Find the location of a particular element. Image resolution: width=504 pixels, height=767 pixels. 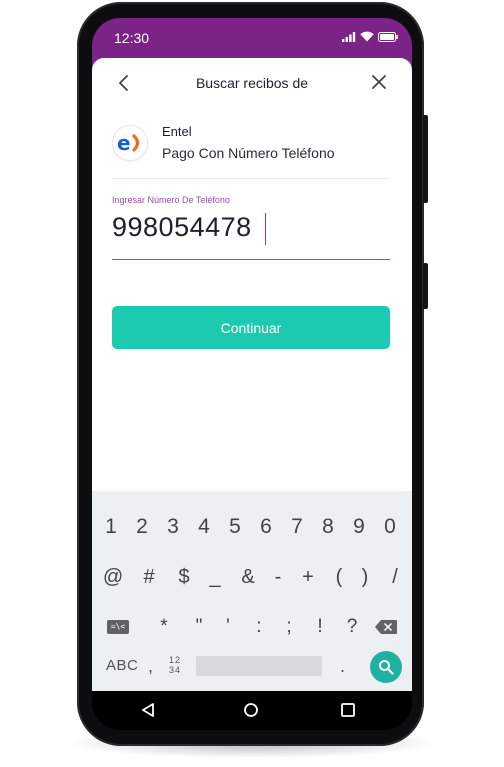

svg-text: e is located at coordinates (124, 143).